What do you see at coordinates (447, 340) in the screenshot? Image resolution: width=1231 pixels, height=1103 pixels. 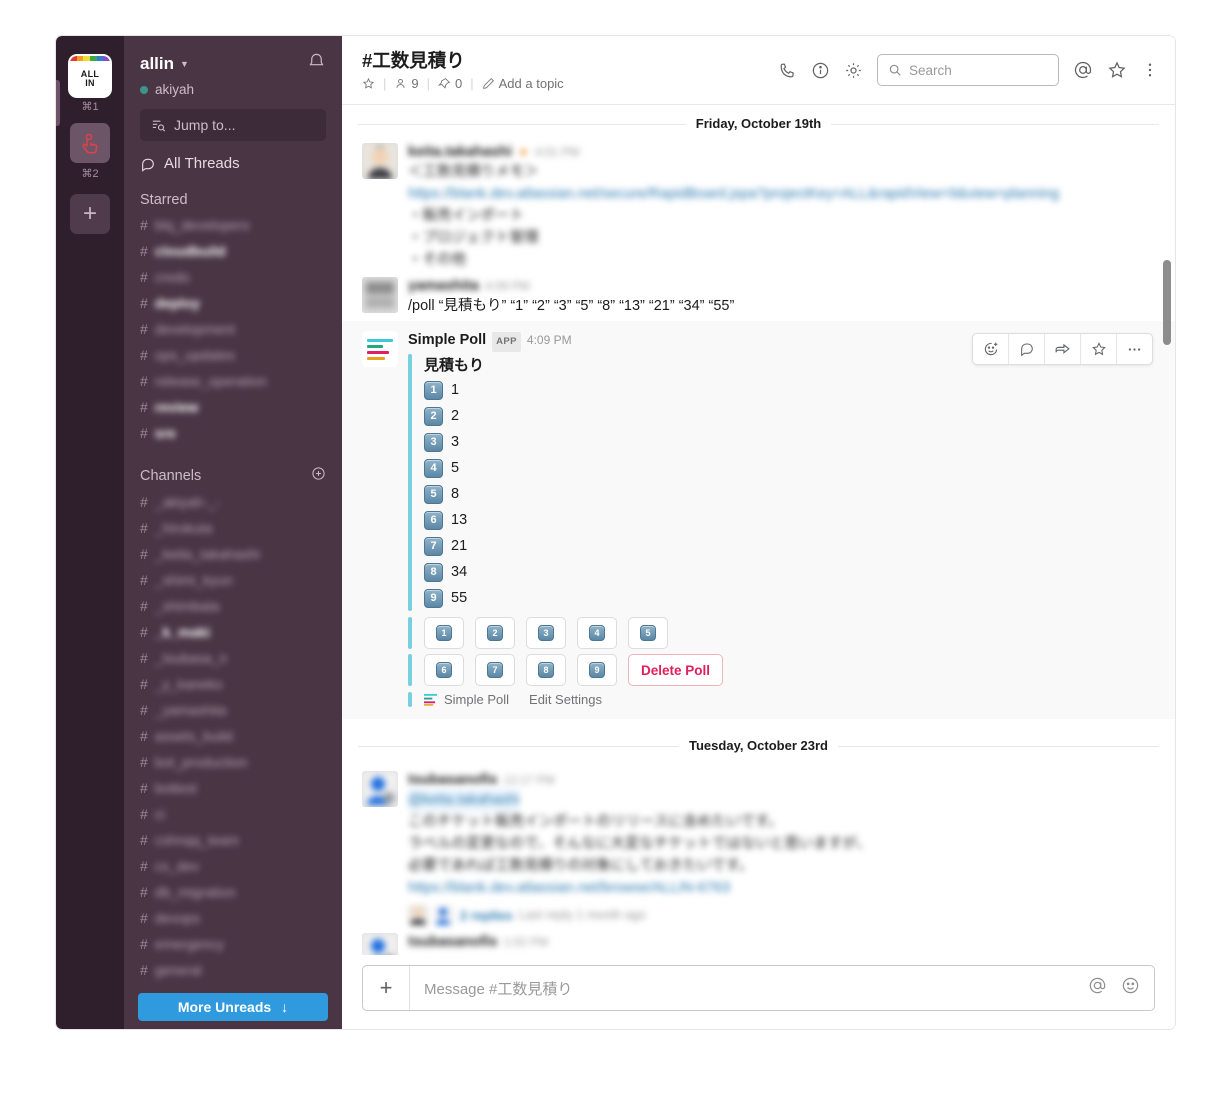 I see `message-author: Simple Poll` at bounding box center [447, 340].